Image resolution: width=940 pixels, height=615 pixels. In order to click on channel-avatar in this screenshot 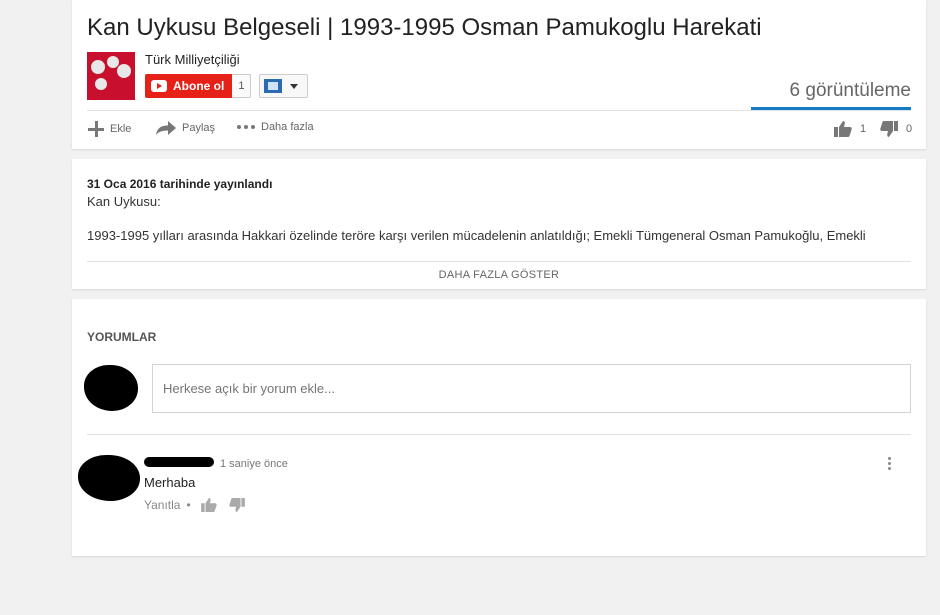, I will do `click(111, 76)`.